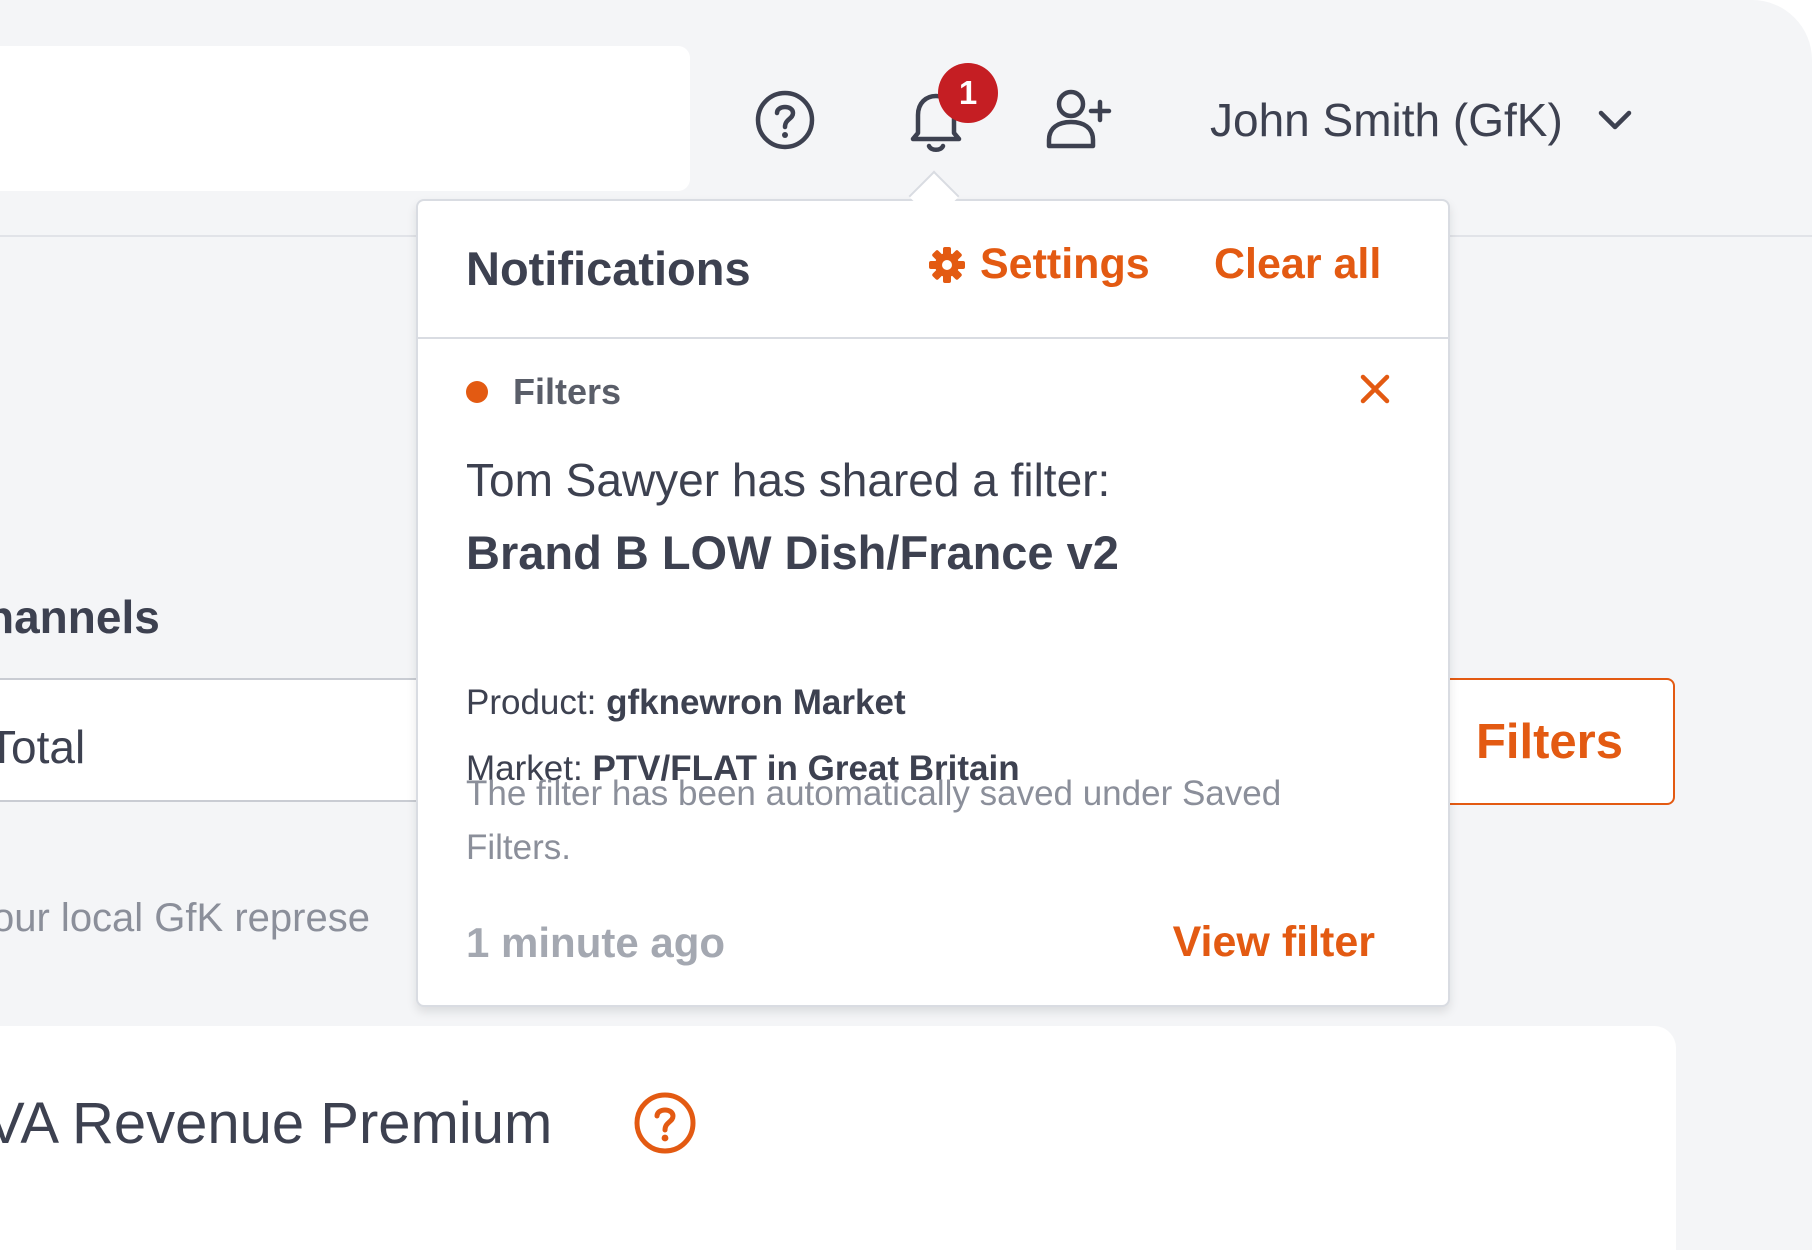  Describe the element at coordinates (276, 1123) in the screenshot. I see `revenue-title: VA Revenue Premium` at that location.